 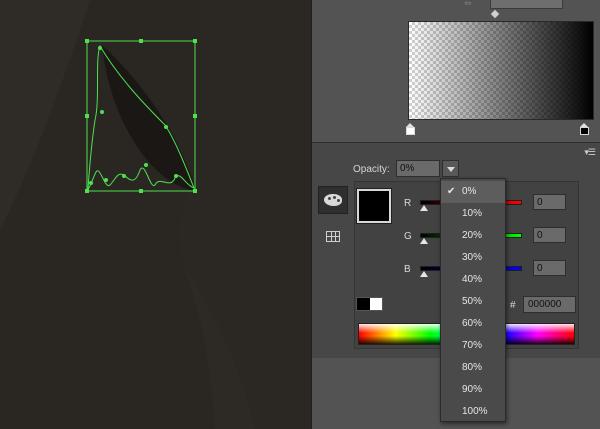 What do you see at coordinates (410, 129) in the screenshot?
I see `gradient-stop-left` at bounding box center [410, 129].